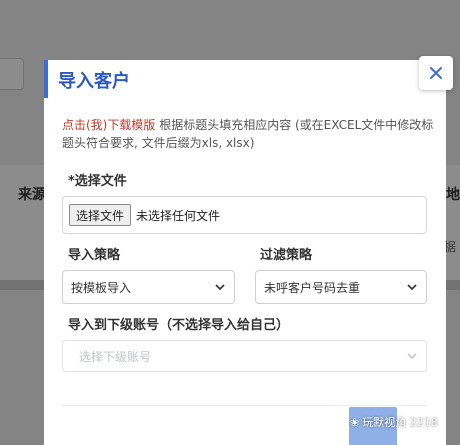  Describe the element at coordinates (101, 287) in the screenshot. I see `strategy-value: 按模板导入` at that location.